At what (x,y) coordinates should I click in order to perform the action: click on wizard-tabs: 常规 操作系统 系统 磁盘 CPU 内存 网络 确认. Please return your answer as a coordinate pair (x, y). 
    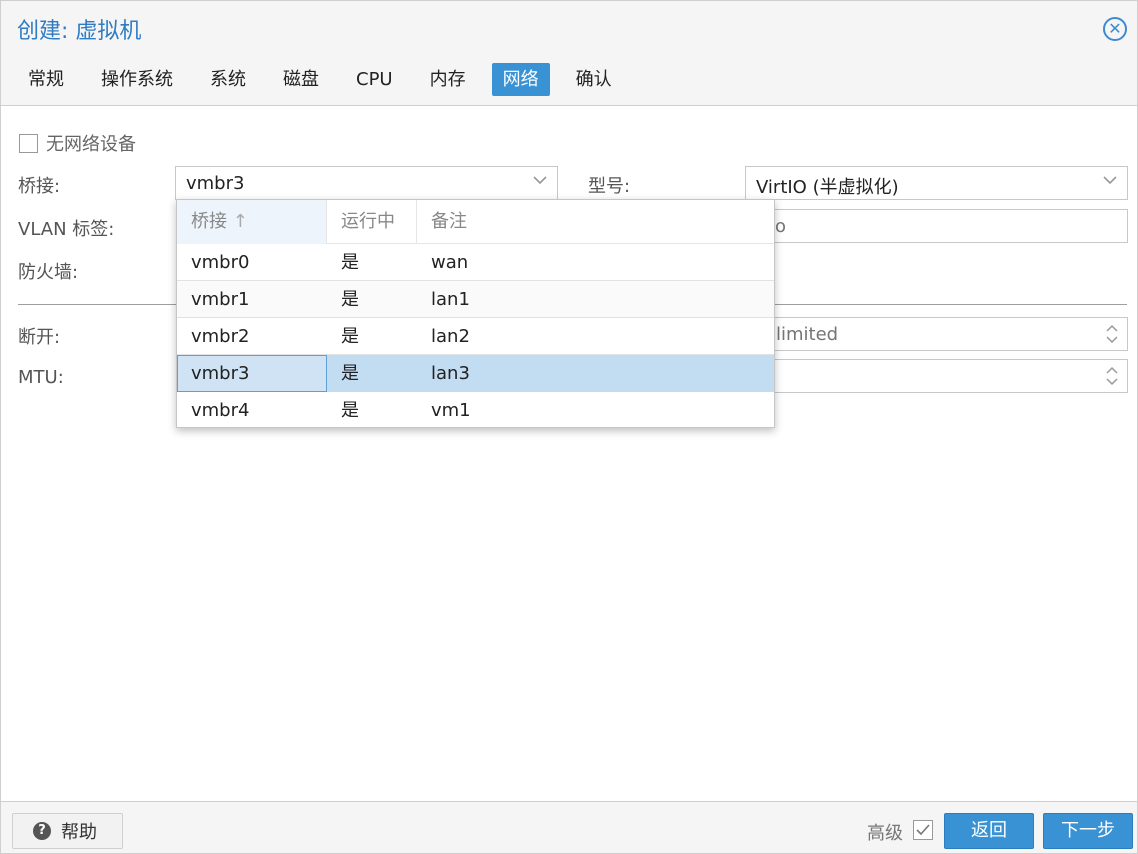
    Looking at the image, I should click on (327, 80).